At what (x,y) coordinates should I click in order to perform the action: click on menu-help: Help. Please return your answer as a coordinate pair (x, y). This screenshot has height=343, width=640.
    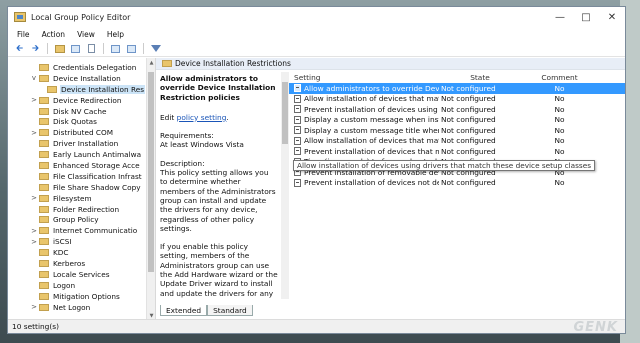
    Looking at the image, I should click on (115, 34).